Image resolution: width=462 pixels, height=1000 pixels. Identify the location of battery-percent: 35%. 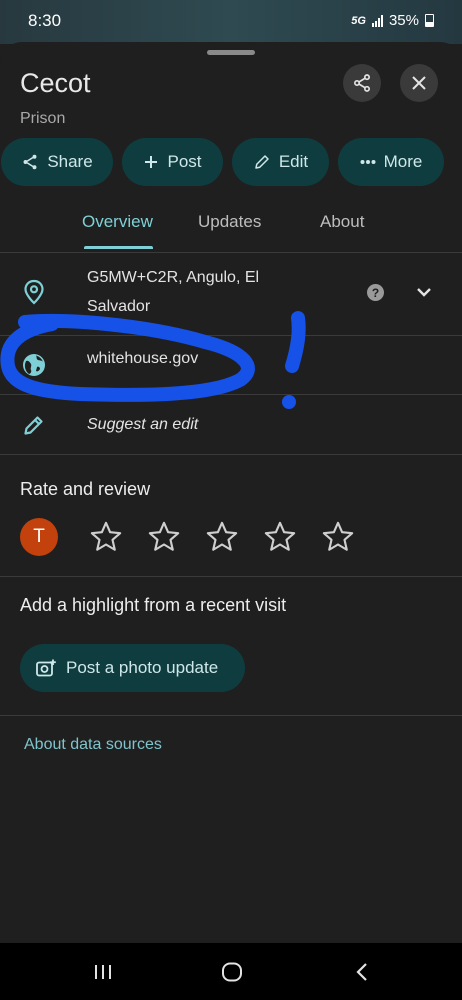
(403, 20).